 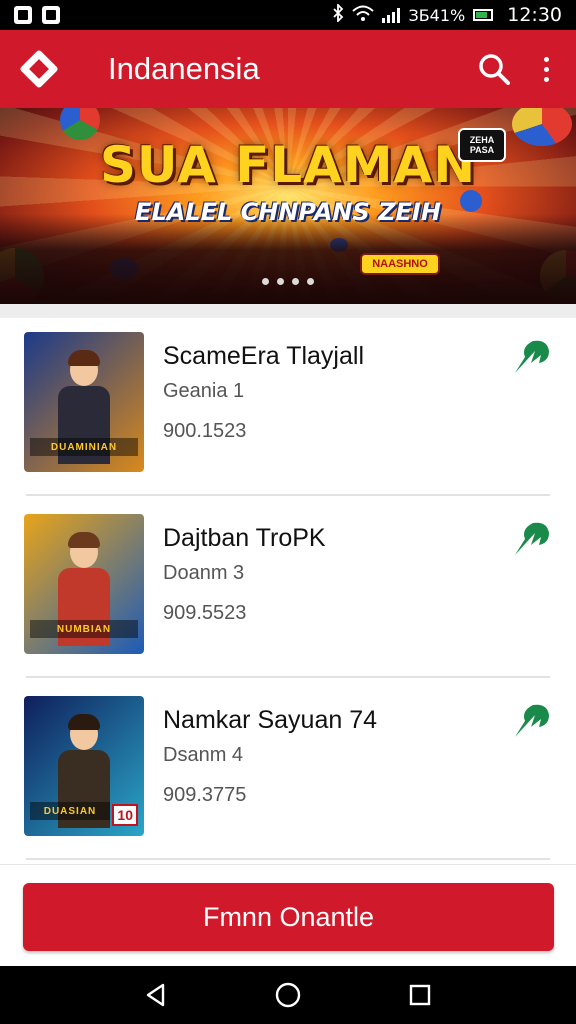 What do you see at coordinates (270, 720) in the screenshot?
I see `game-title: Namkar Sayuan 74` at bounding box center [270, 720].